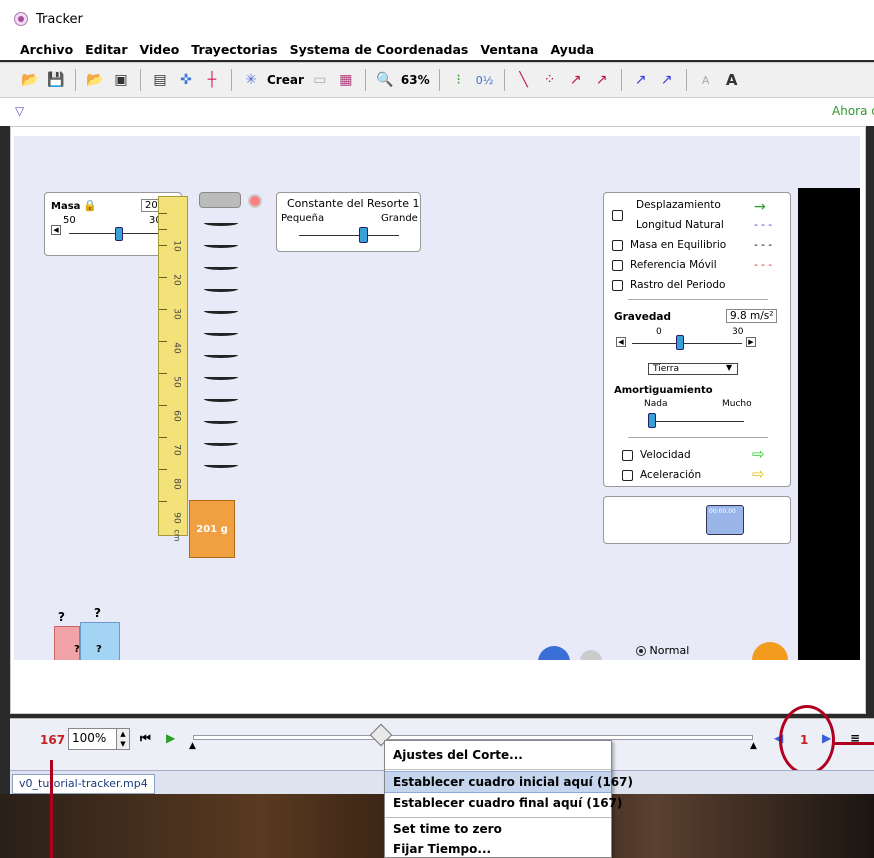  I want to click on menu-coordenadas: Systema de Coordenadas, so click(379, 49).